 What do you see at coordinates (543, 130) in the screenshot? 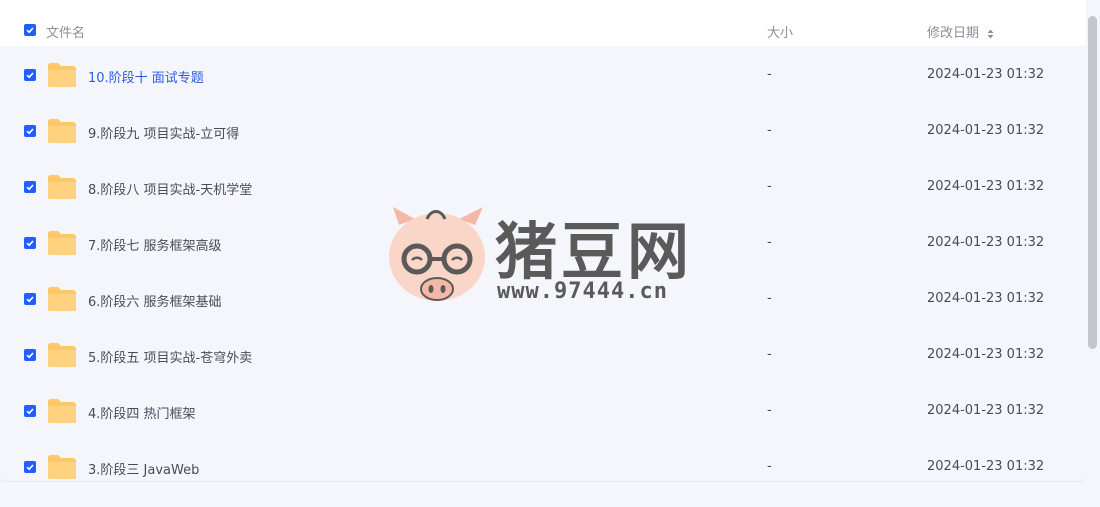
I see `file-row: 9.阶段九 项目实战-立可得 - 2024-01-23 01:32` at bounding box center [543, 130].